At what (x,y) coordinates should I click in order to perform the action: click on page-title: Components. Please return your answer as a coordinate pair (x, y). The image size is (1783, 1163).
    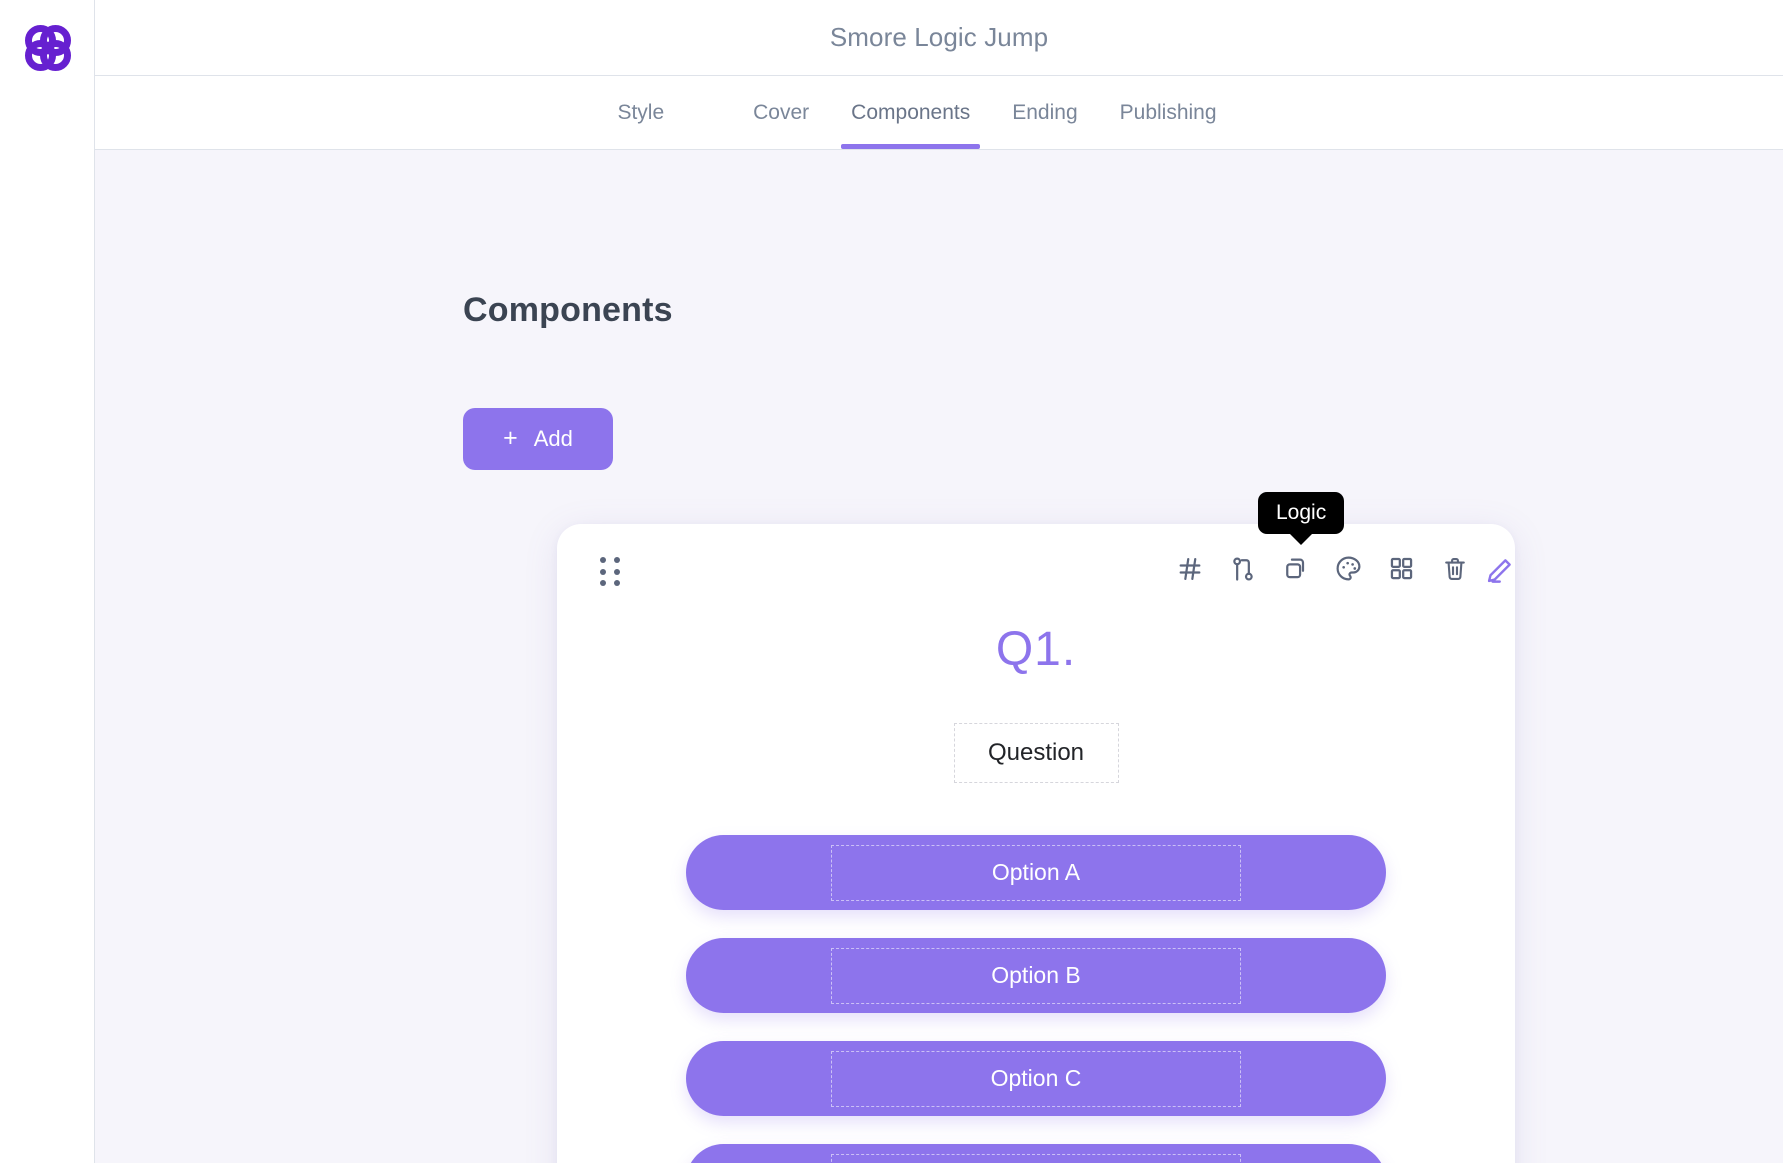
    Looking at the image, I should click on (568, 310).